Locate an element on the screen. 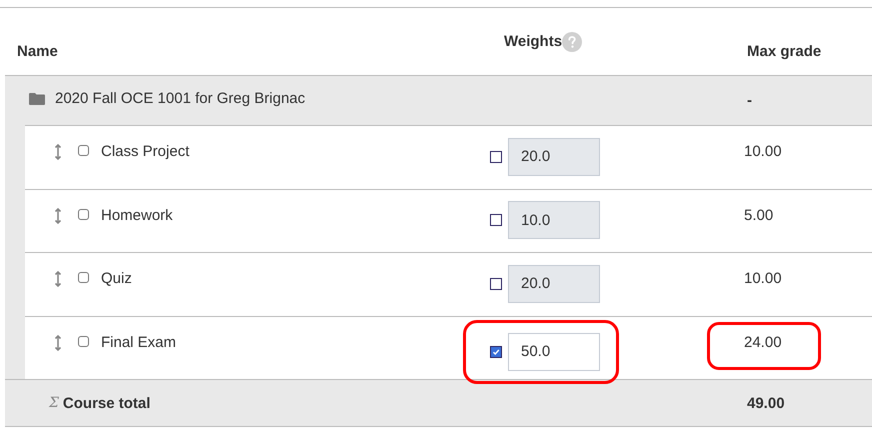  category-name: 2020 Fall OCE 1001 for Greg Brignac is located at coordinates (180, 98).